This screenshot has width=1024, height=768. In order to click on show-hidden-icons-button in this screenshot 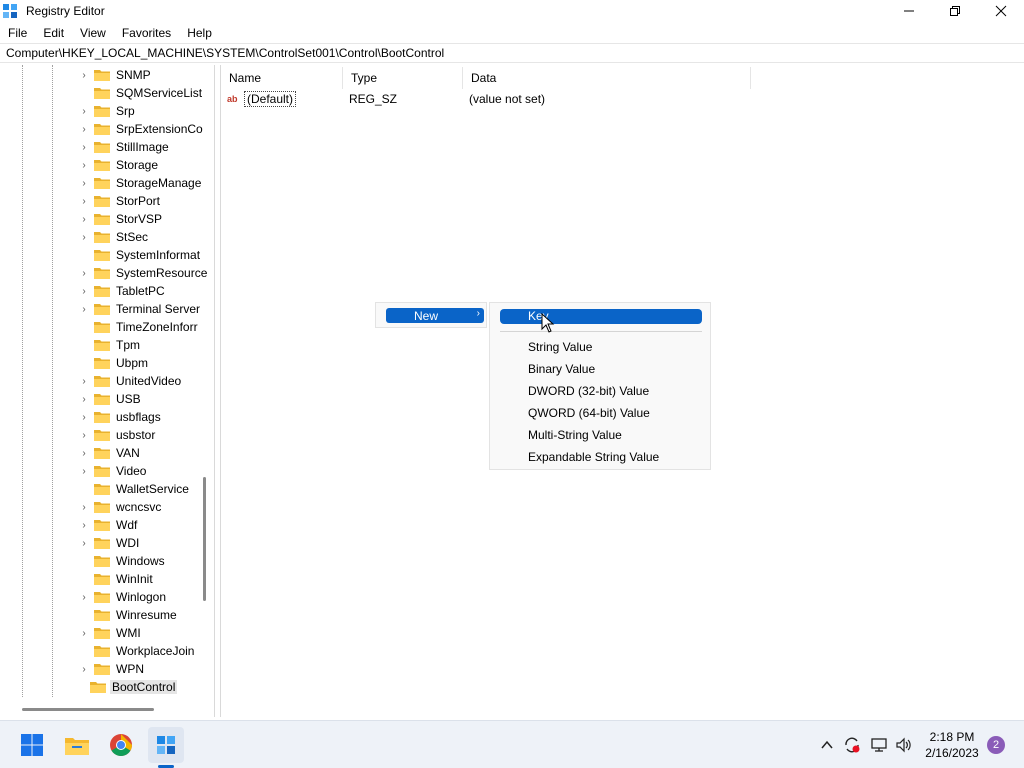, I will do `click(827, 745)`.